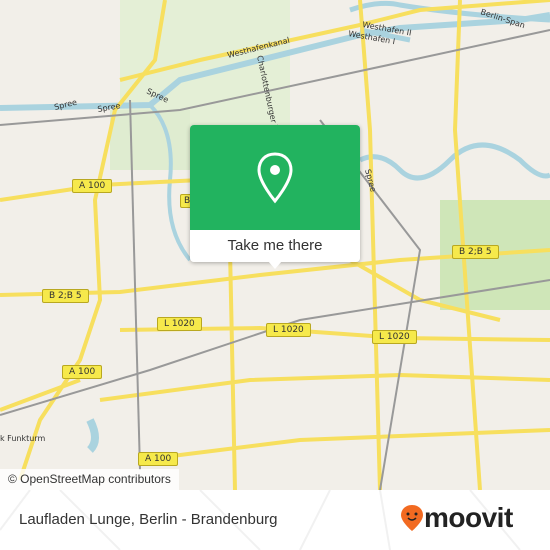  Describe the element at coordinates (275, 246) in the screenshot. I see `take-me-there-button: Take me there` at that location.